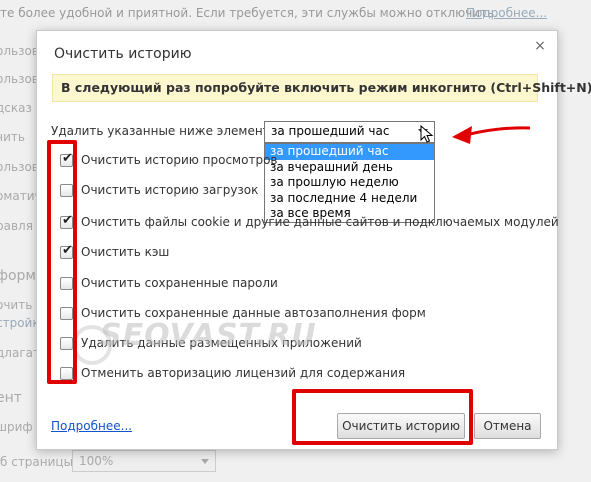 This screenshot has height=482, width=591. I want to click on background-fragment: ент, so click(11, 398).